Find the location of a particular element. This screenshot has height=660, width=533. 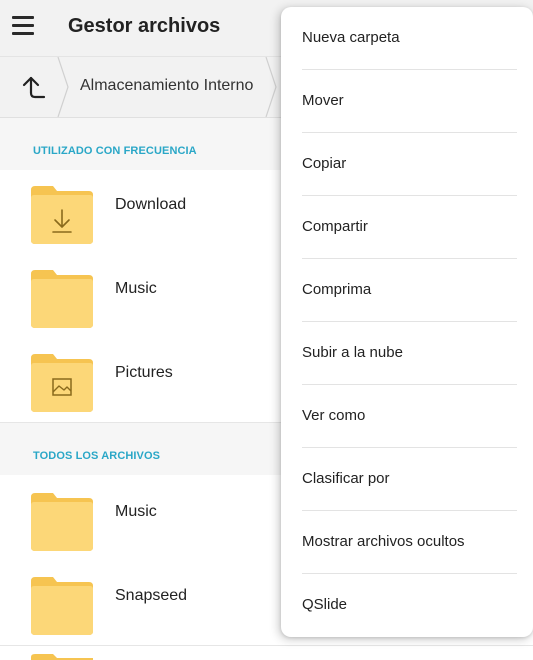

hamburger-menu-icon is located at coordinates (24, 27).